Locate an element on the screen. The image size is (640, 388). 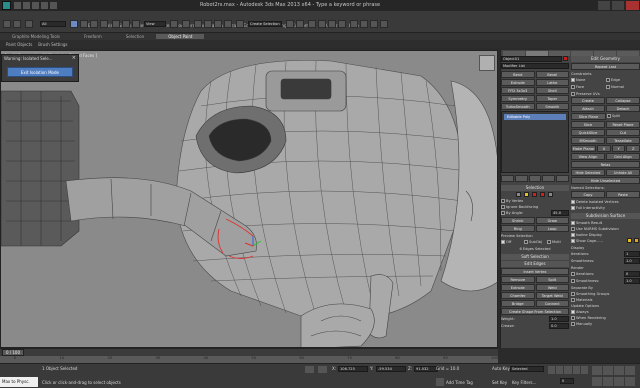
materials-checkbox is located at coordinates (573, 300).